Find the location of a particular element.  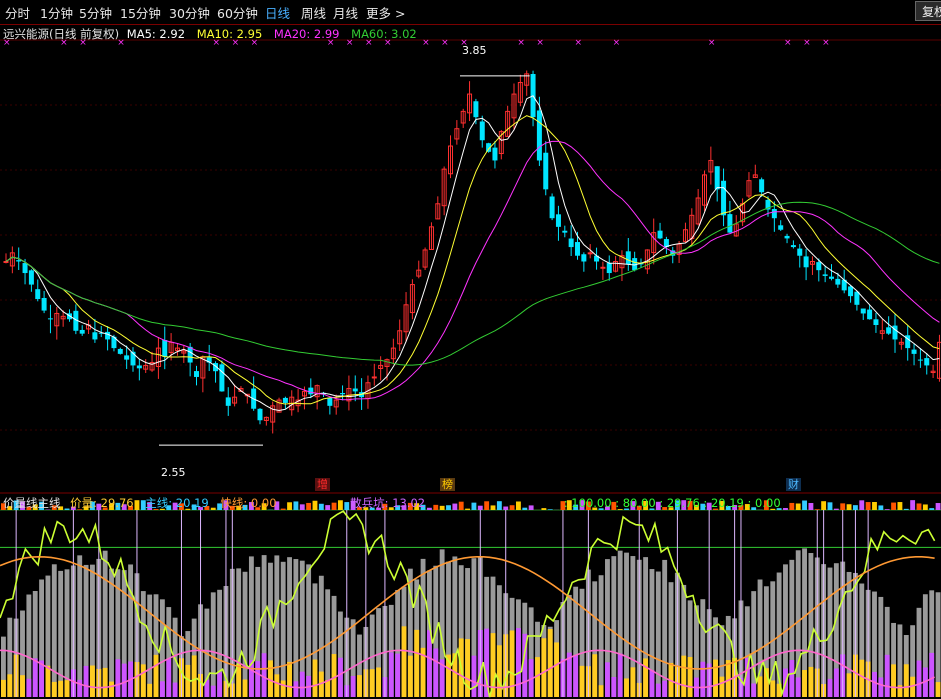

event-marker-finance: 财 is located at coordinates (793, 484).